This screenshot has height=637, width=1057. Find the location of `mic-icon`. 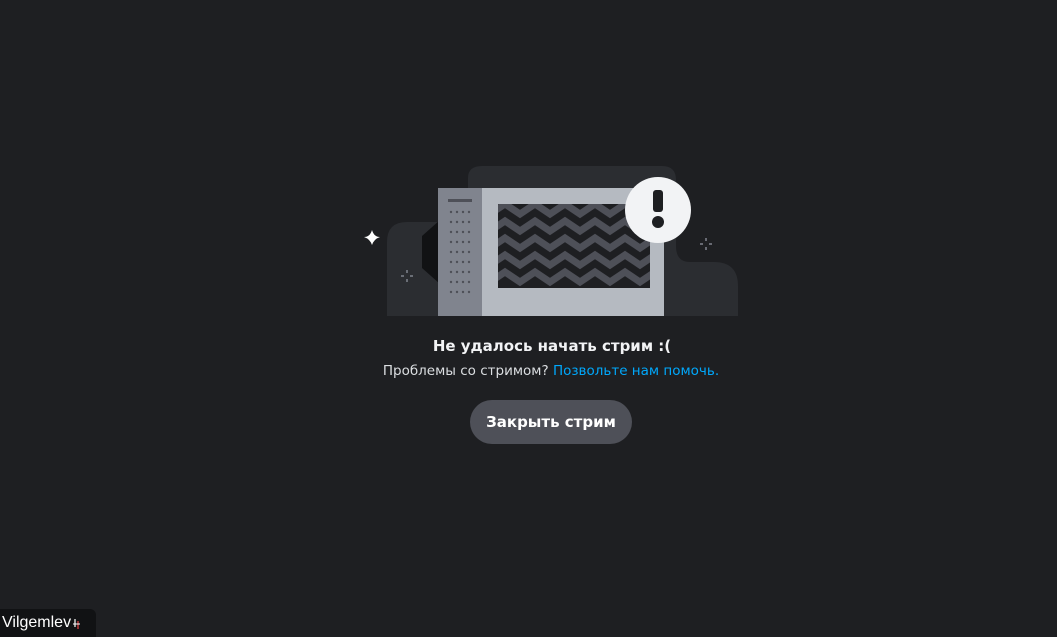

mic-icon is located at coordinates (77, 624).